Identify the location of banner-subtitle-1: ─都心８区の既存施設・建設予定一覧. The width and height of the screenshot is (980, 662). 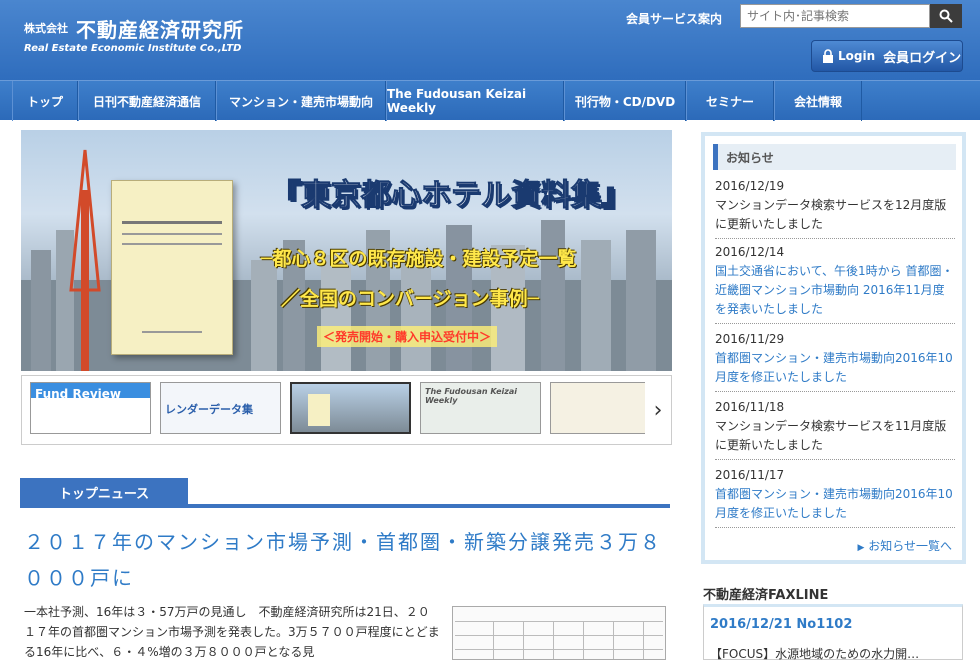
(419, 259).